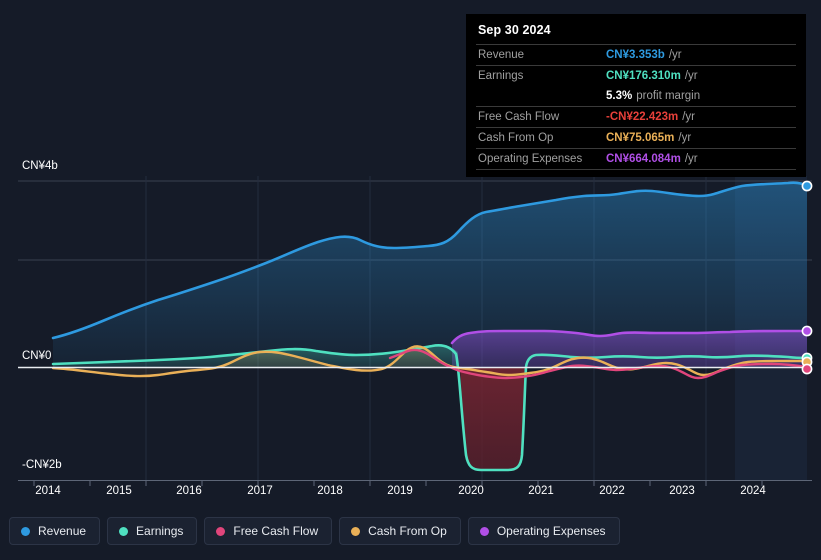 Image resolution: width=821 pixels, height=560 pixels. What do you see at coordinates (519, 117) in the screenshot?
I see `tooltip-label-free-cash-flow: Free Cash Flow` at bounding box center [519, 117].